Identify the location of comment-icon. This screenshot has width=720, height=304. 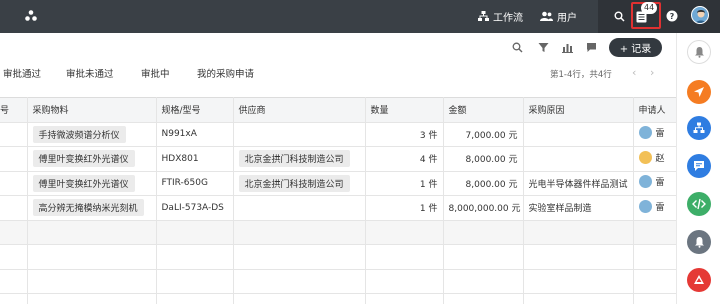
(591, 47).